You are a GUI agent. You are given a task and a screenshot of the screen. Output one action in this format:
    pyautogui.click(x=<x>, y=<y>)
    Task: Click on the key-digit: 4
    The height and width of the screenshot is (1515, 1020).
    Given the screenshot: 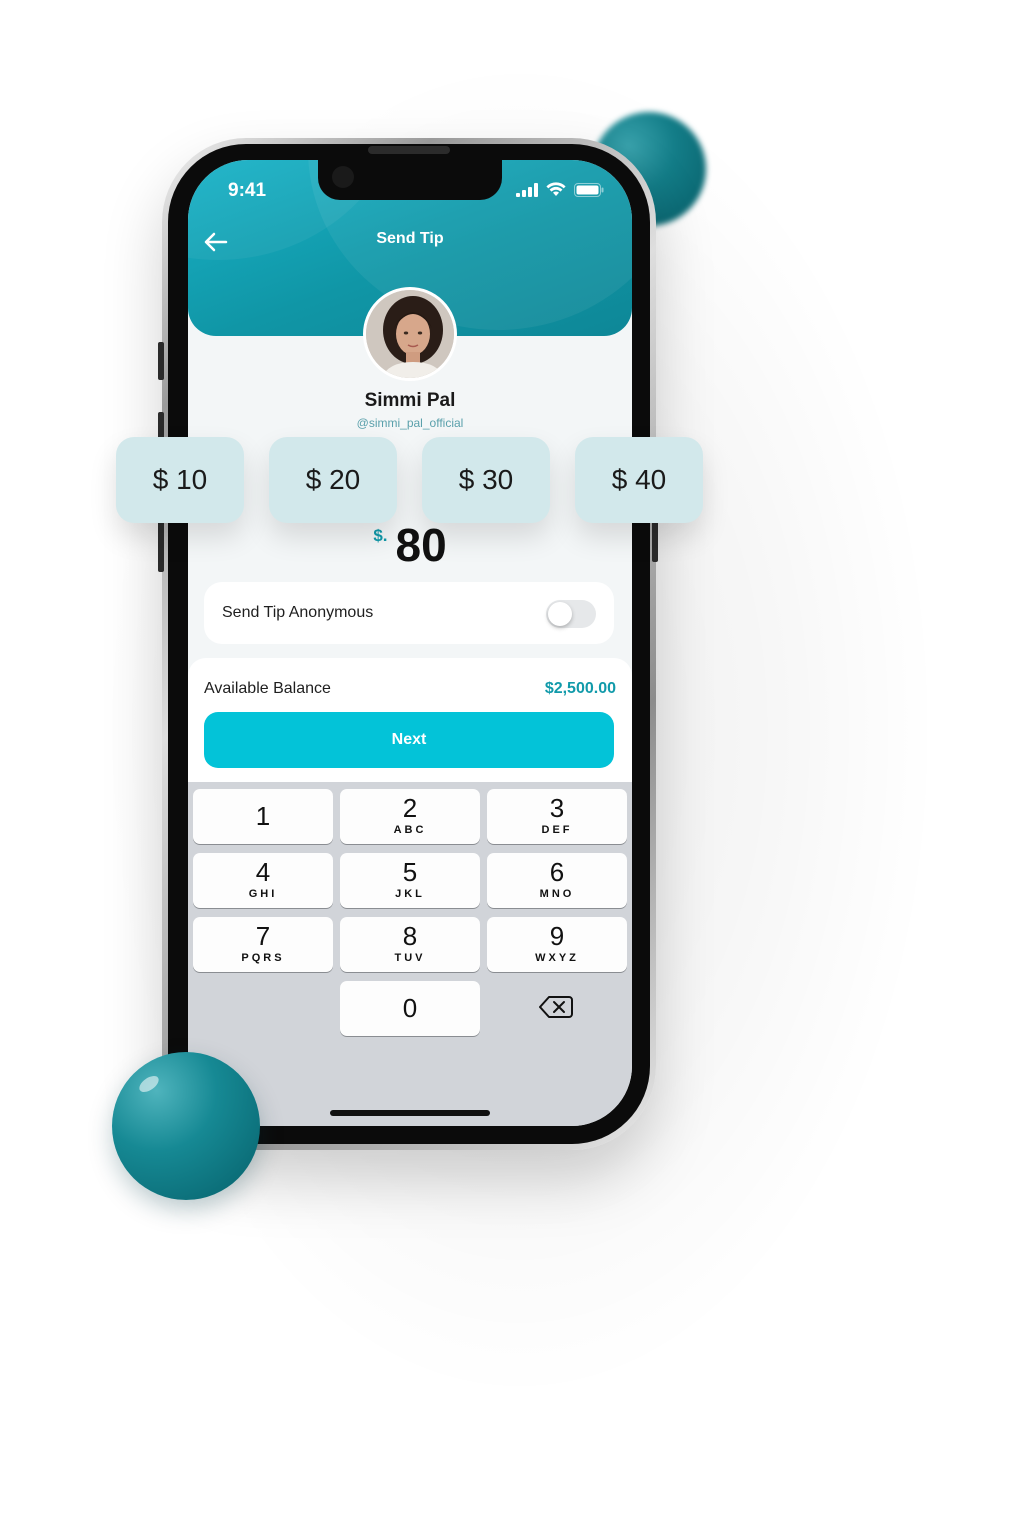 What is the action you would take?
    pyautogui.click(x=263, y=872)
    